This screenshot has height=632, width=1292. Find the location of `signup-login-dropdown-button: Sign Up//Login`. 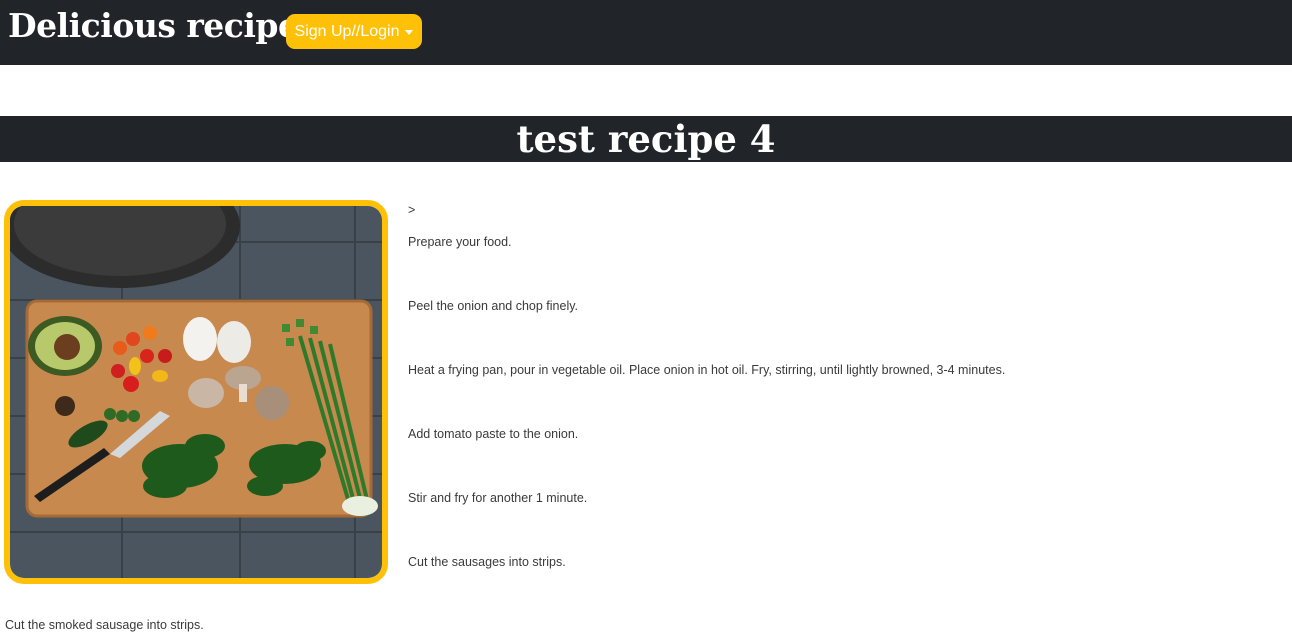

signup-login-dropdown-button: Sign Up//Login is located at coordinates (354, 31).